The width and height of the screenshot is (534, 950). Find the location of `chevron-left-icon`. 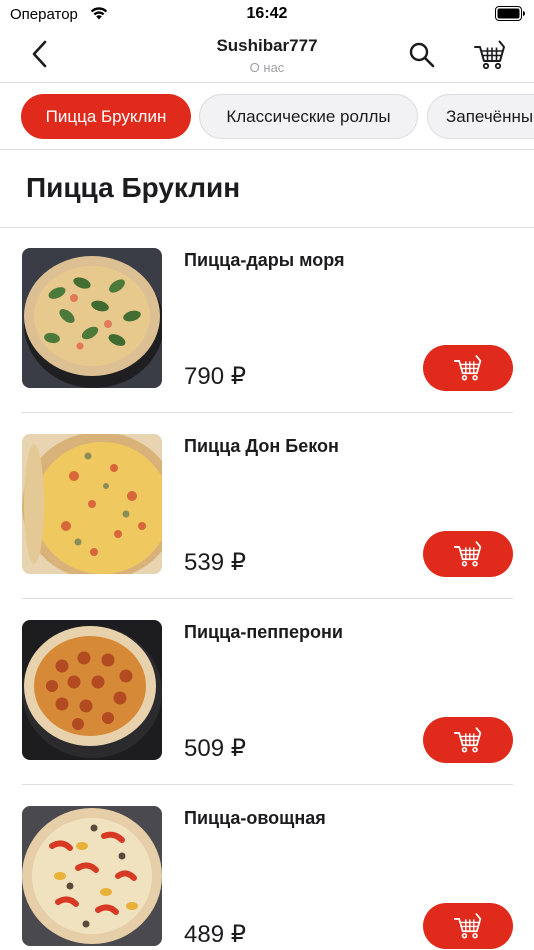

chevron-left-icon is located at coordinates (39, 54).